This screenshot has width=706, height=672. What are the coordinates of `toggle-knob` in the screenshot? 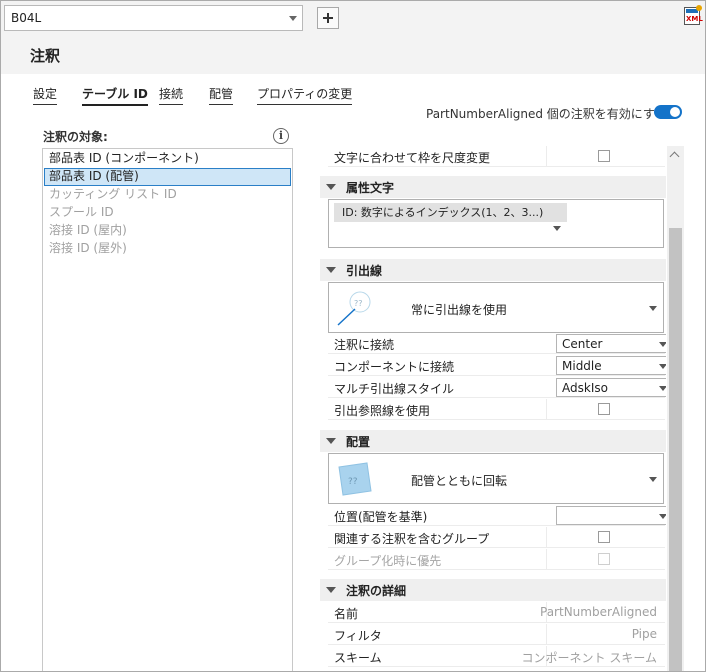 It's located at (675, 112).